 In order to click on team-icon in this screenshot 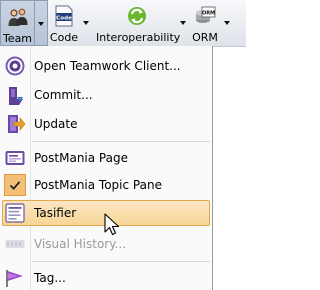, I will do `click(17, 17)`.